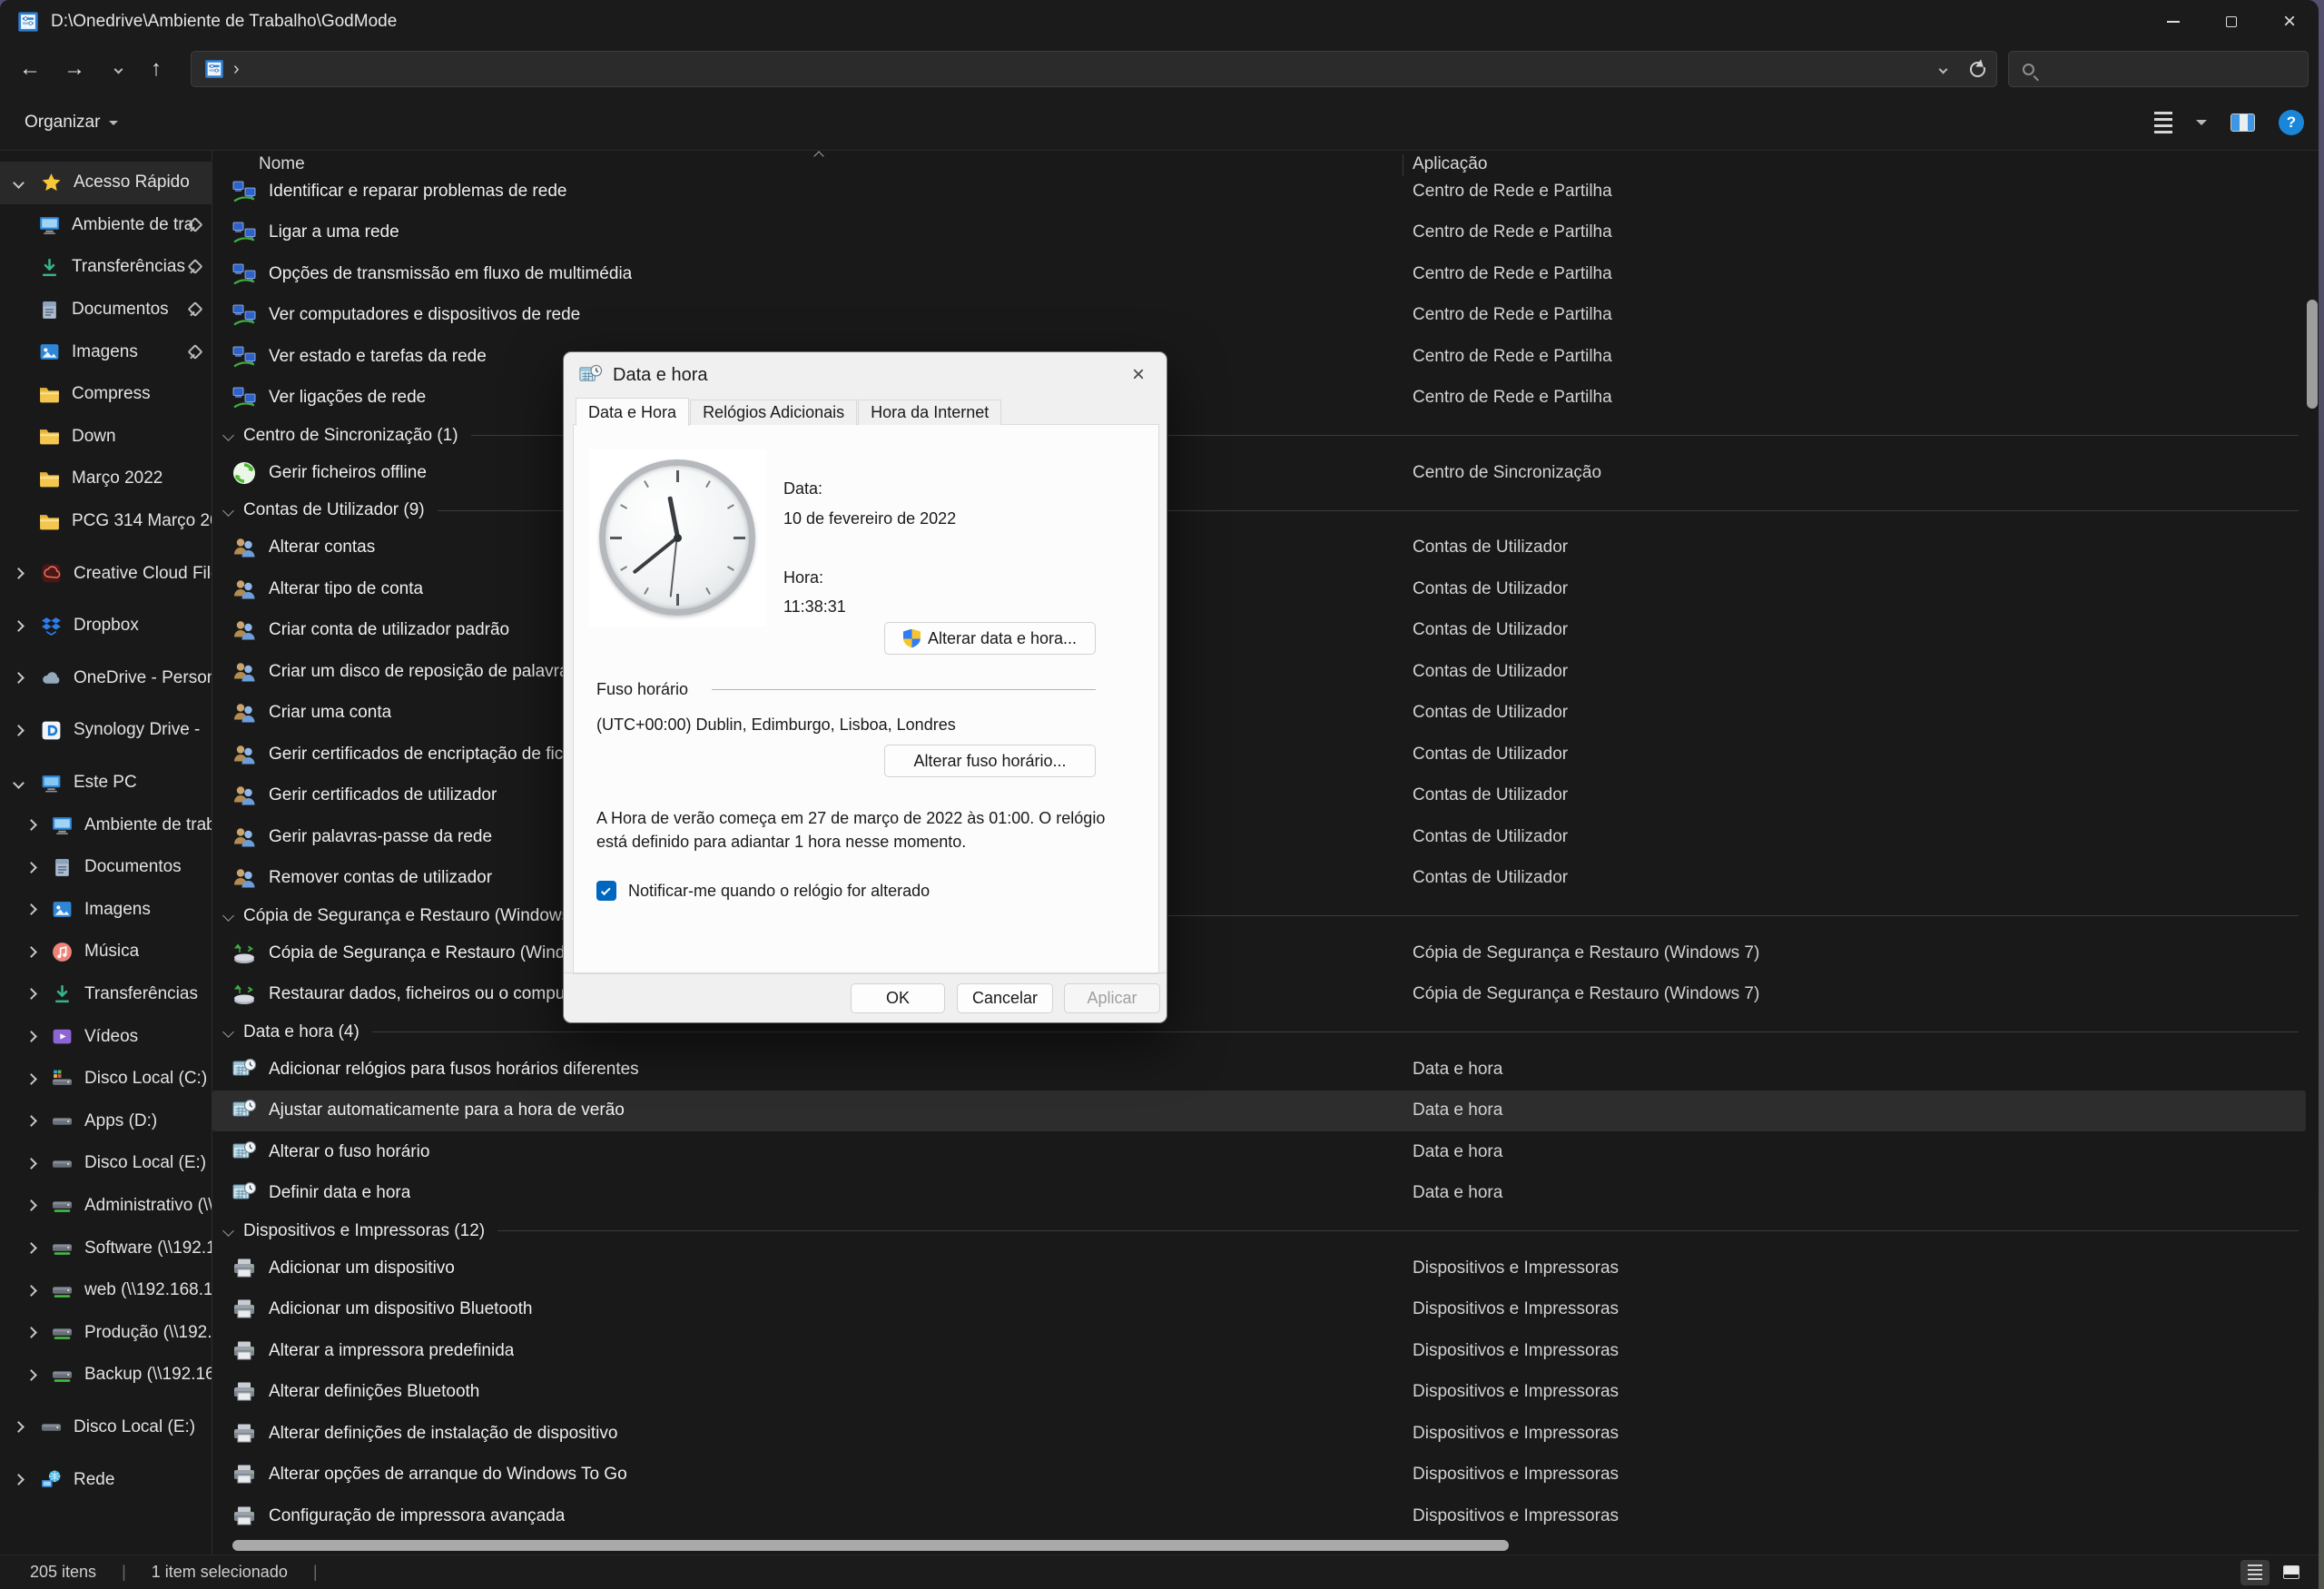 Image resolution: width=2324 pixels, height=1589 pixels. I want to click on sidebar-item-transfer-ncias: Transferências, so click(106, 267).